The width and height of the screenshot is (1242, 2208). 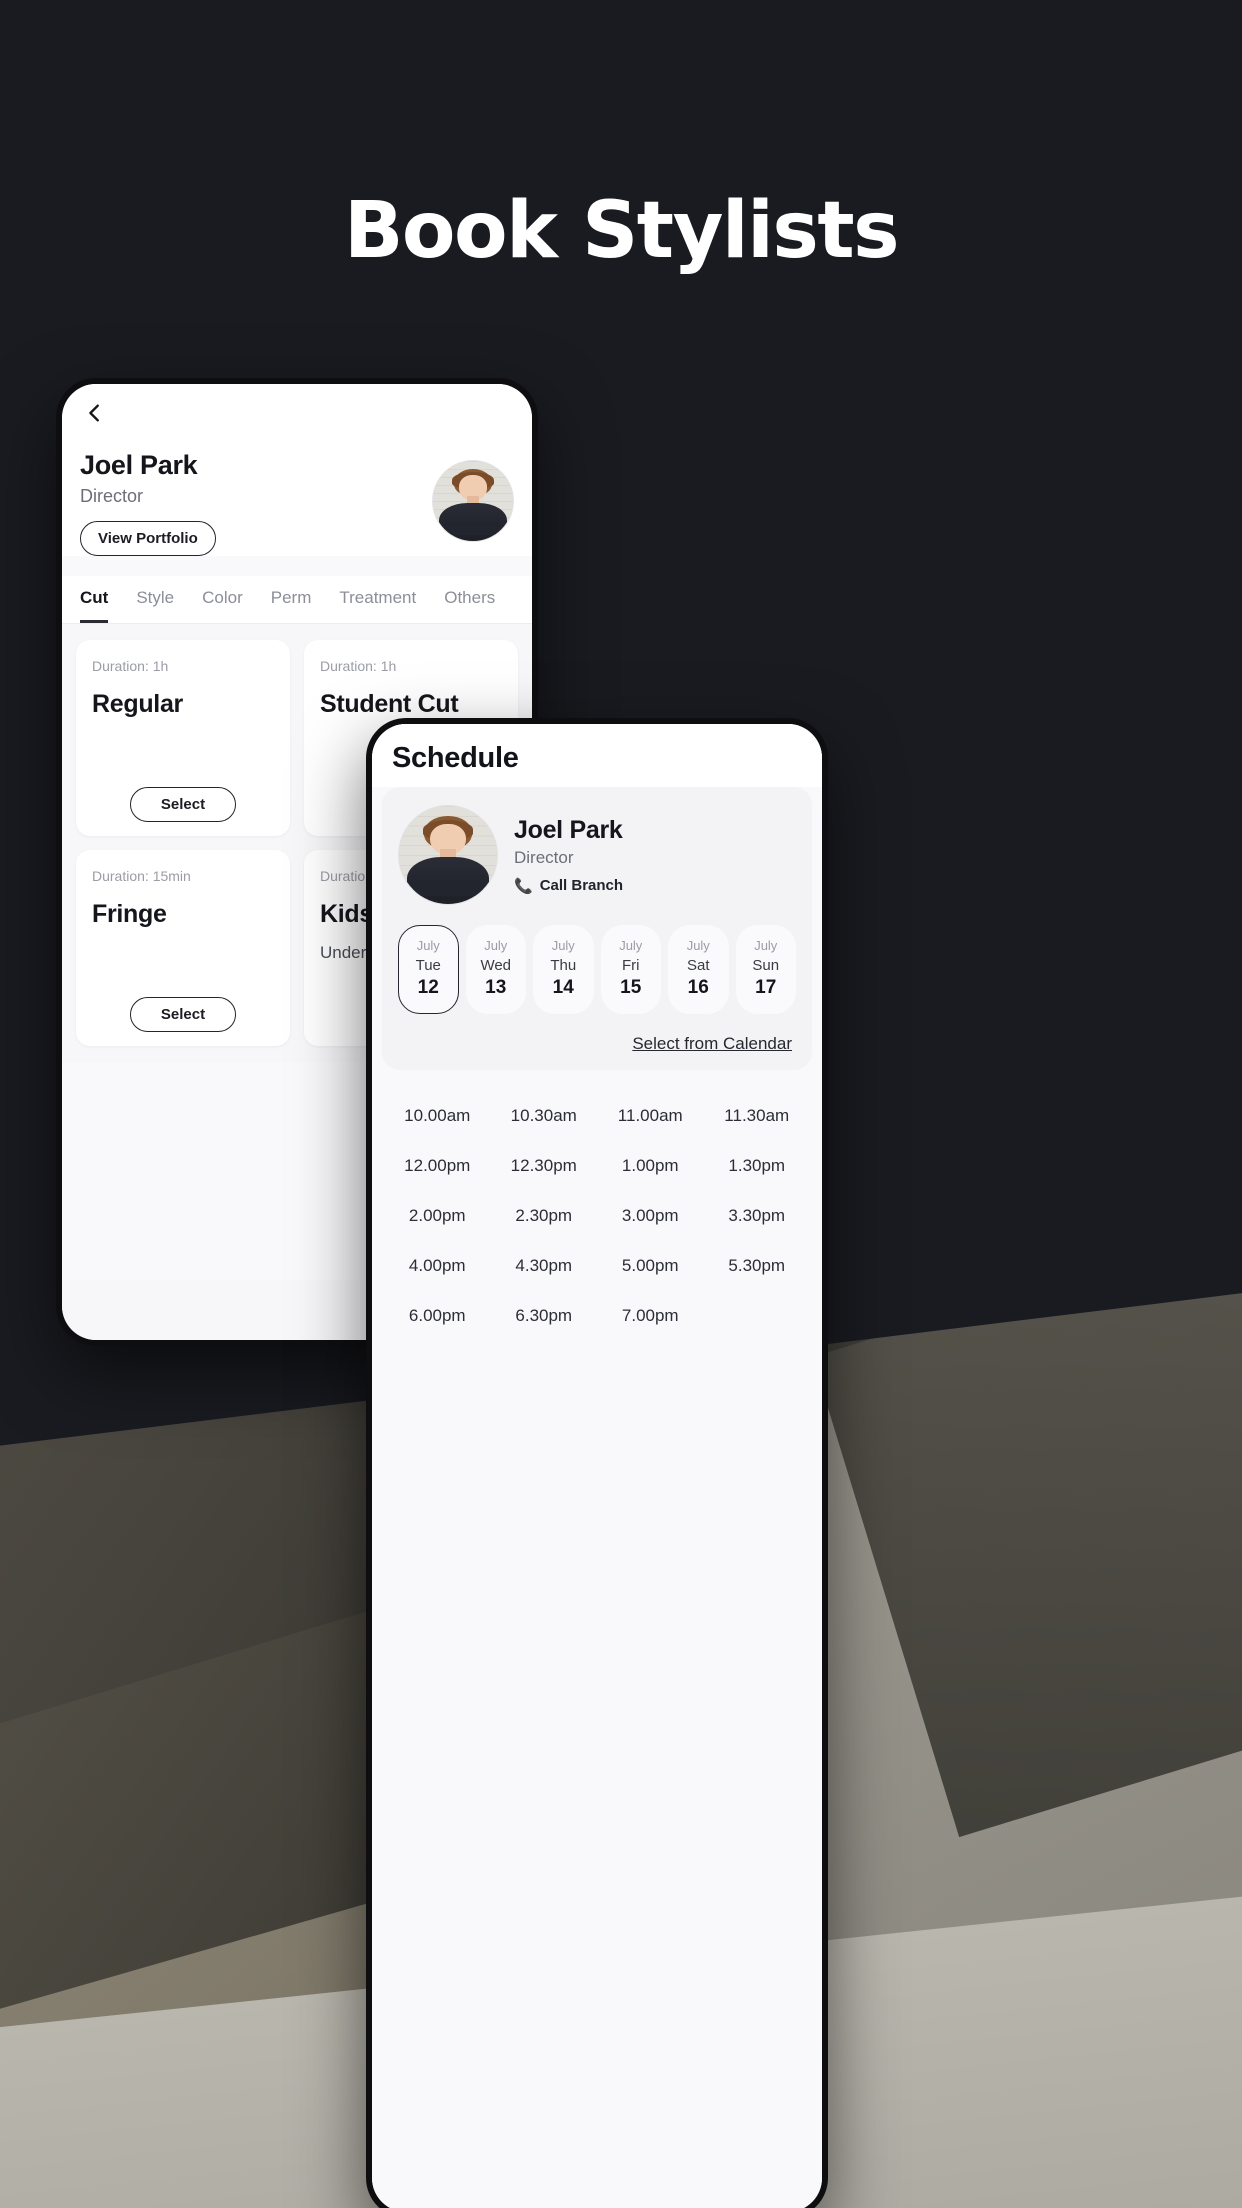 What do you see at coordinates (544, 1266) in the screenshot?
I see `time-slot: 4.30pm` at bounding box center [544, 1266].